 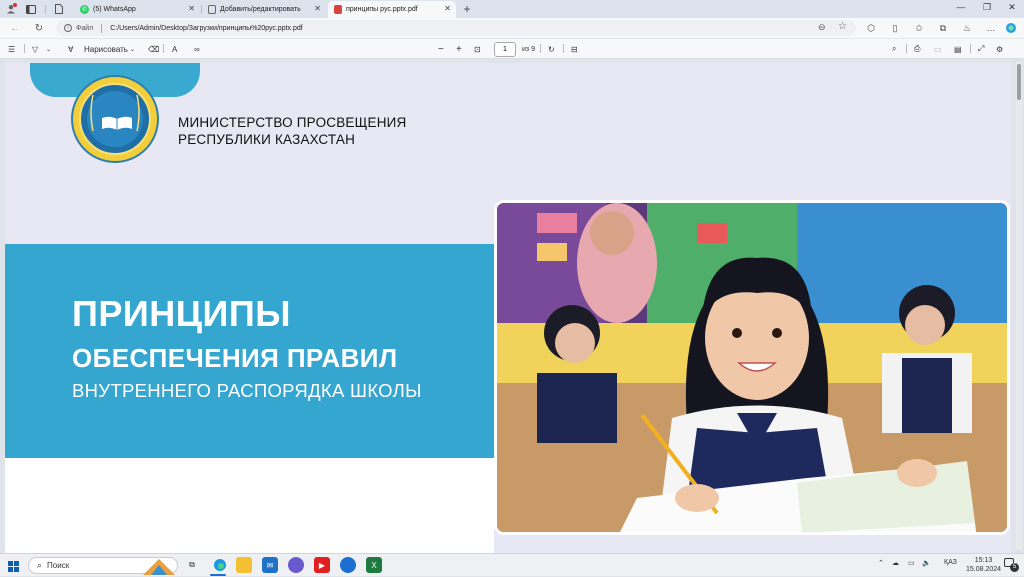 I want to click on restore-icon: ❐, so click(x=987, y=7).